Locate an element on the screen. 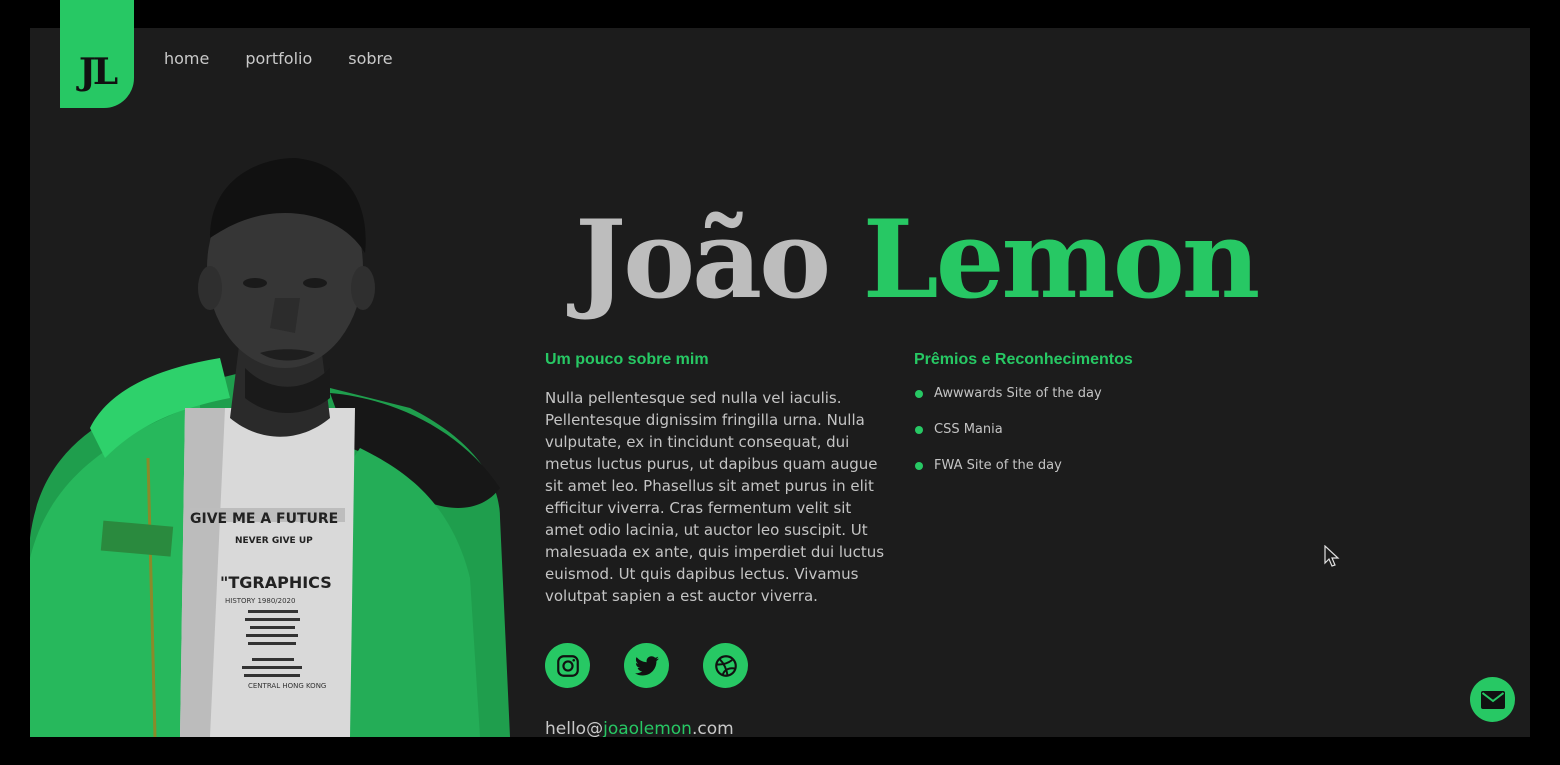  dribbble-button is located at coordinates (725, 665).